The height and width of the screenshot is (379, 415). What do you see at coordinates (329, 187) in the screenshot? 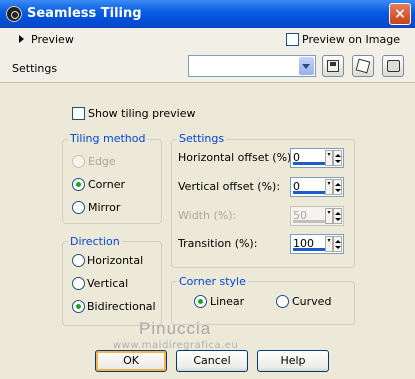
I see `vertical-offset-slider-button: ▾` at bounding box center [329, 187].